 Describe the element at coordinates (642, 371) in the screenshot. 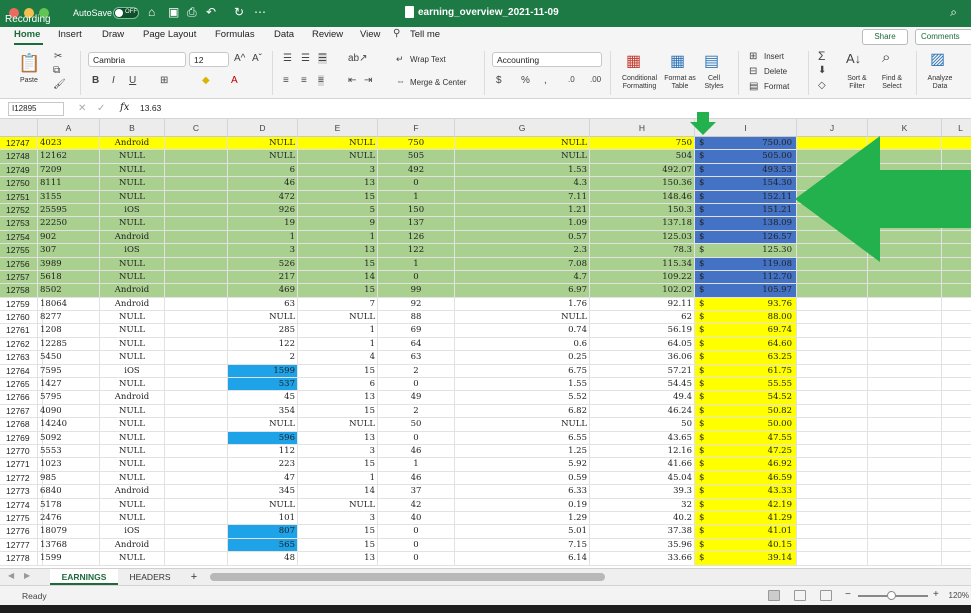

I see `cell-h: 57.21` at that location.